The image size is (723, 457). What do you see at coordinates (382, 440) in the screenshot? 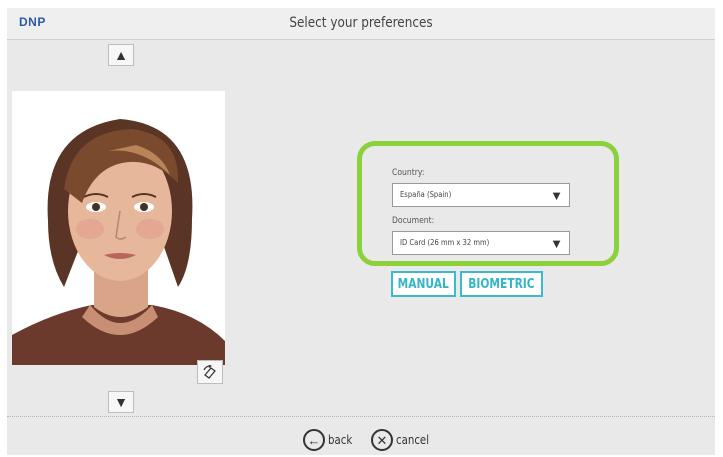
I see `close-icon: ✕` at bounding box center [382, 440].